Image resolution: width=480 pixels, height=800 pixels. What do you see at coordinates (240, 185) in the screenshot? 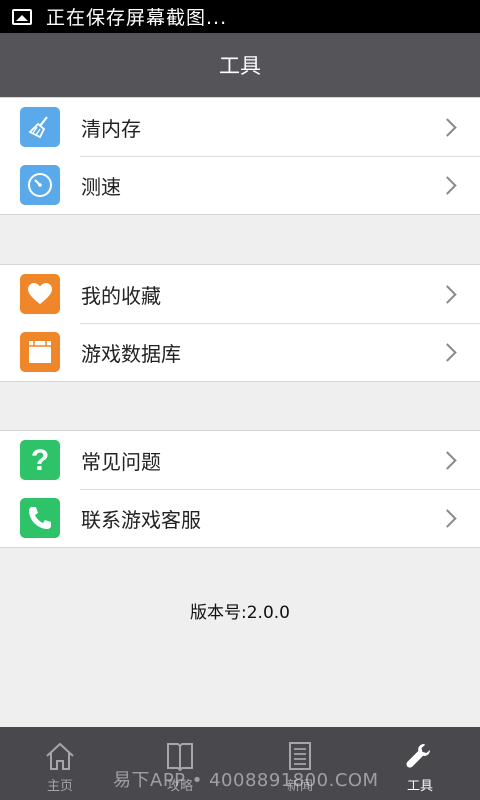
I see `menu-item-speed-test: 测速` at bounding box center [240, 185].